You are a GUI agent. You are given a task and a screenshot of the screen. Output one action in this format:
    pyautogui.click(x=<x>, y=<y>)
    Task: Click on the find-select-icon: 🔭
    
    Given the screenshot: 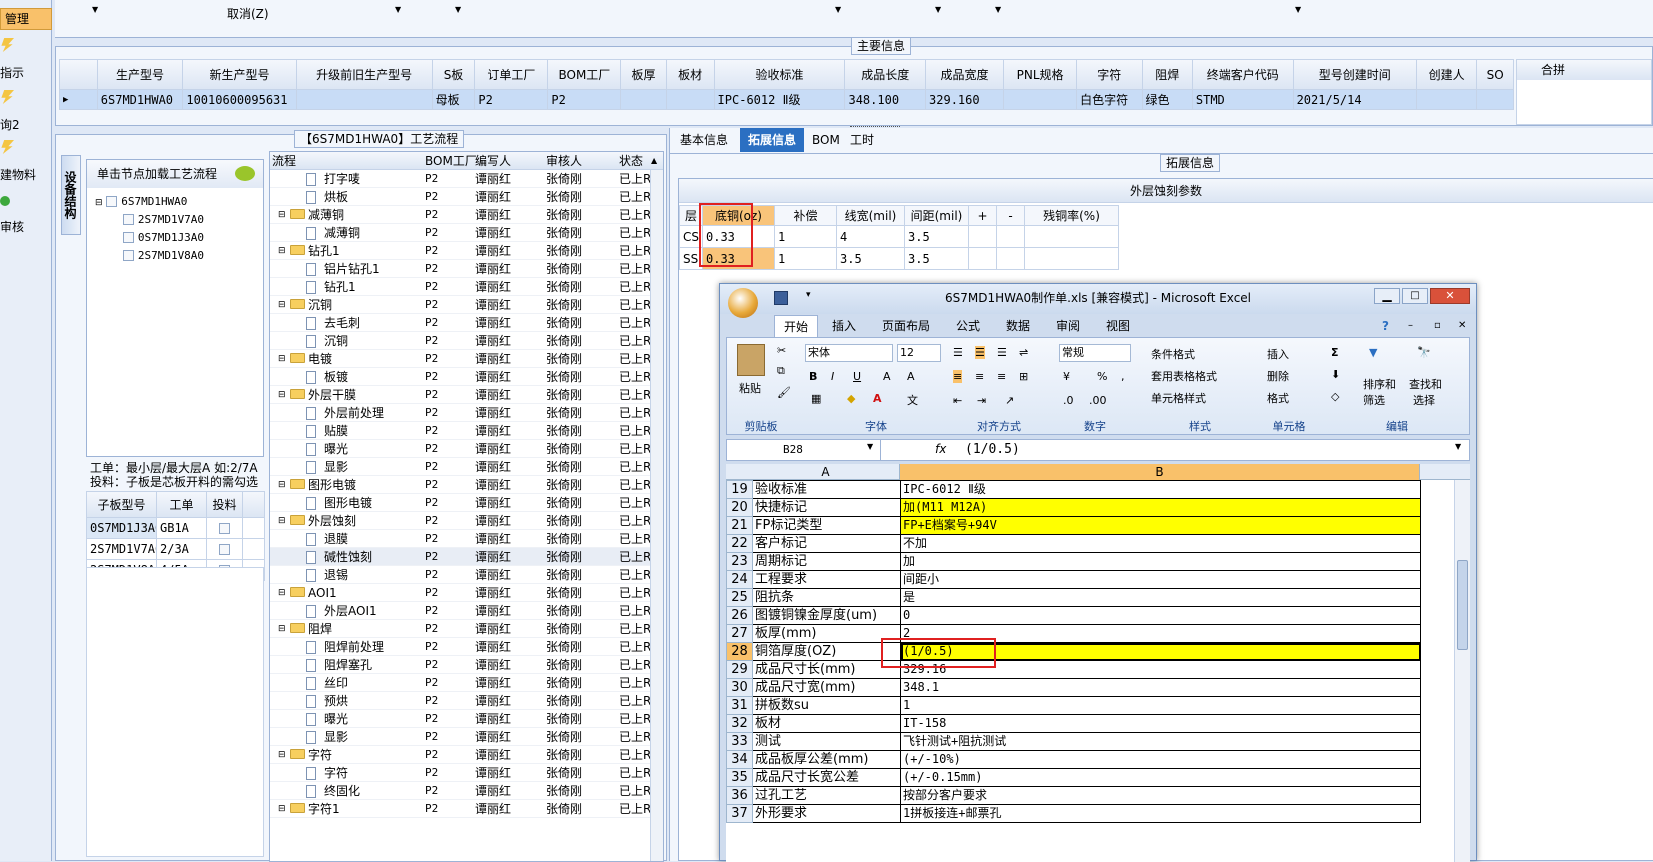 What is the action you would take?
    pyautogui.click(x=1424, y=352)
    